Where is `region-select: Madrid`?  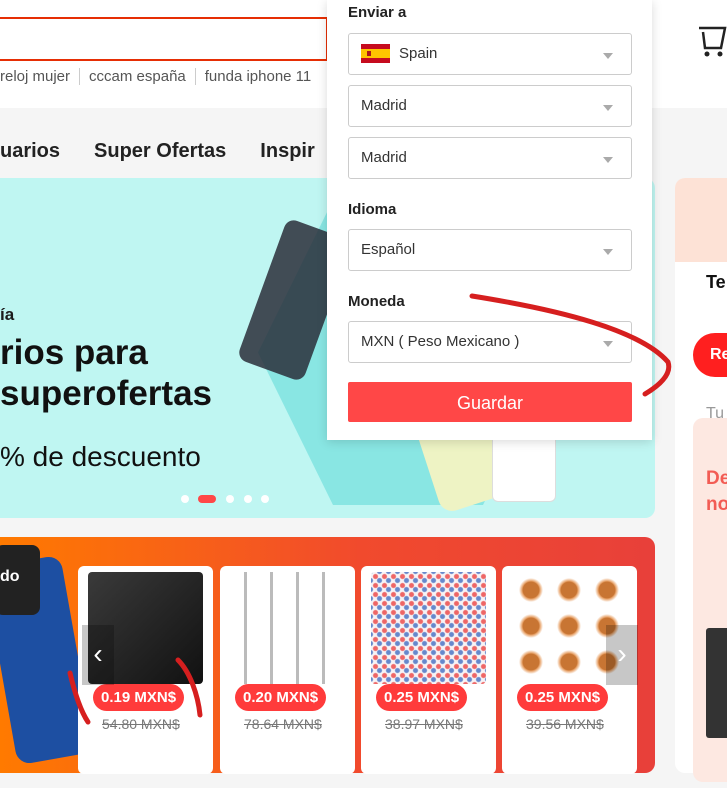
region-select: Madrid is located at coordinates (490, 106).